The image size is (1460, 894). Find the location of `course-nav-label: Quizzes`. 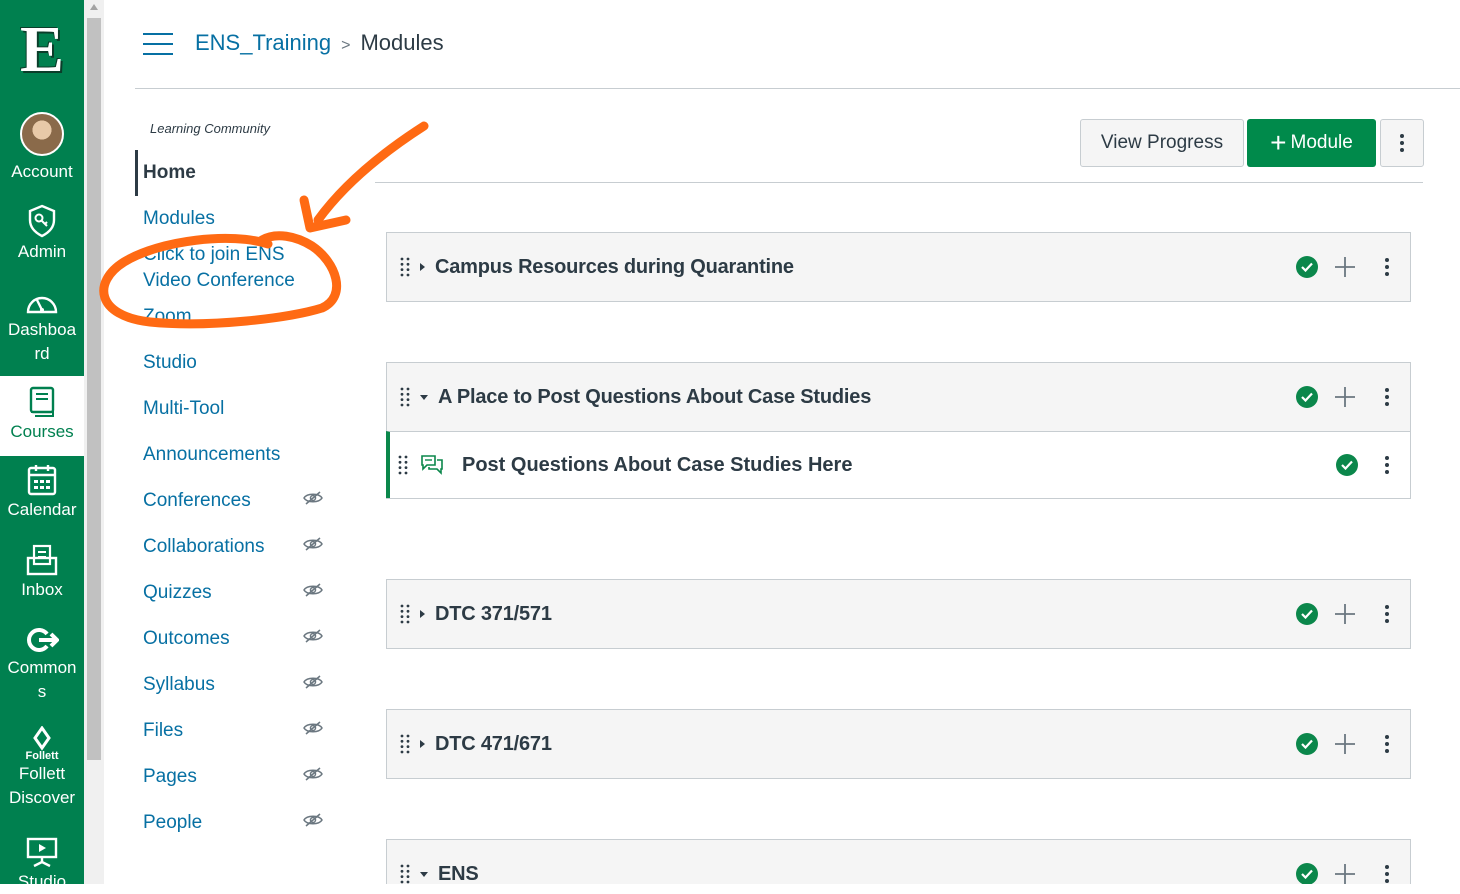

course-nav-label: Quizzes is located at coordinates (177, 592).